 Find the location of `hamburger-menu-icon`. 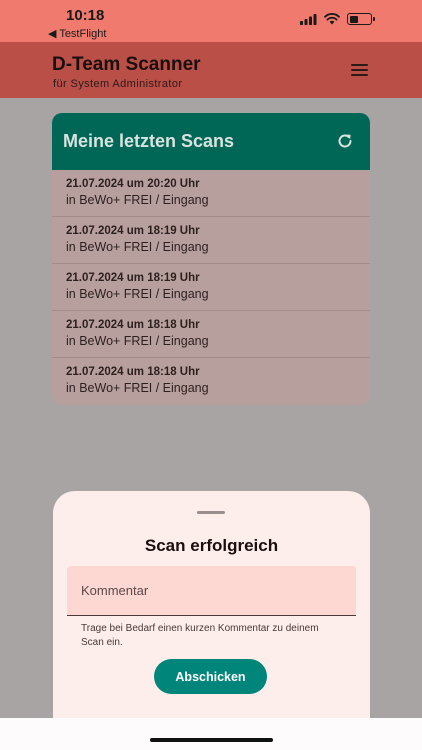

hamburger-menu-icon is located at coordinates (359, 70).